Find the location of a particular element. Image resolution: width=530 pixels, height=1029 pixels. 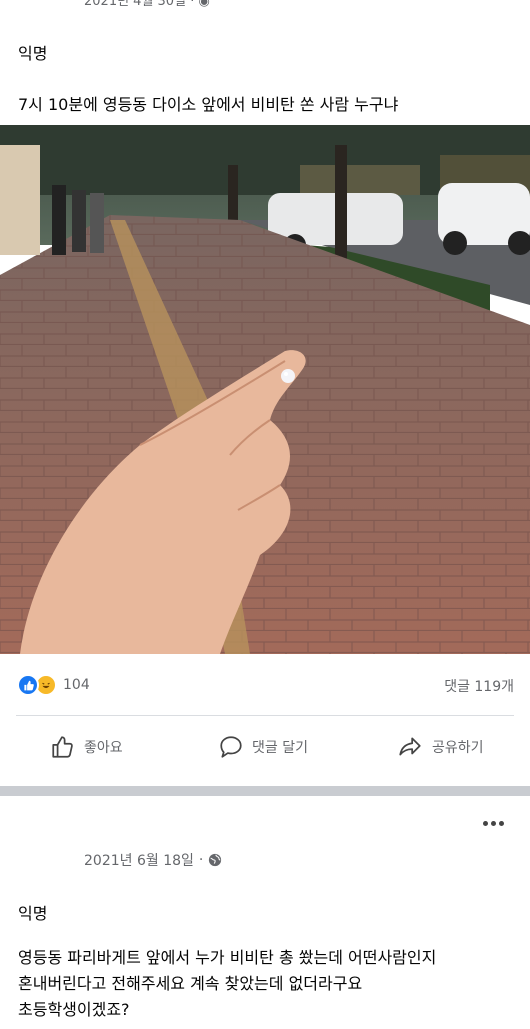

post-text-line: 영등동 파리바게트 앞에서 누가 비비탄 총 쐈는데 어떤사람인지 is located at coordinates (227, 957).